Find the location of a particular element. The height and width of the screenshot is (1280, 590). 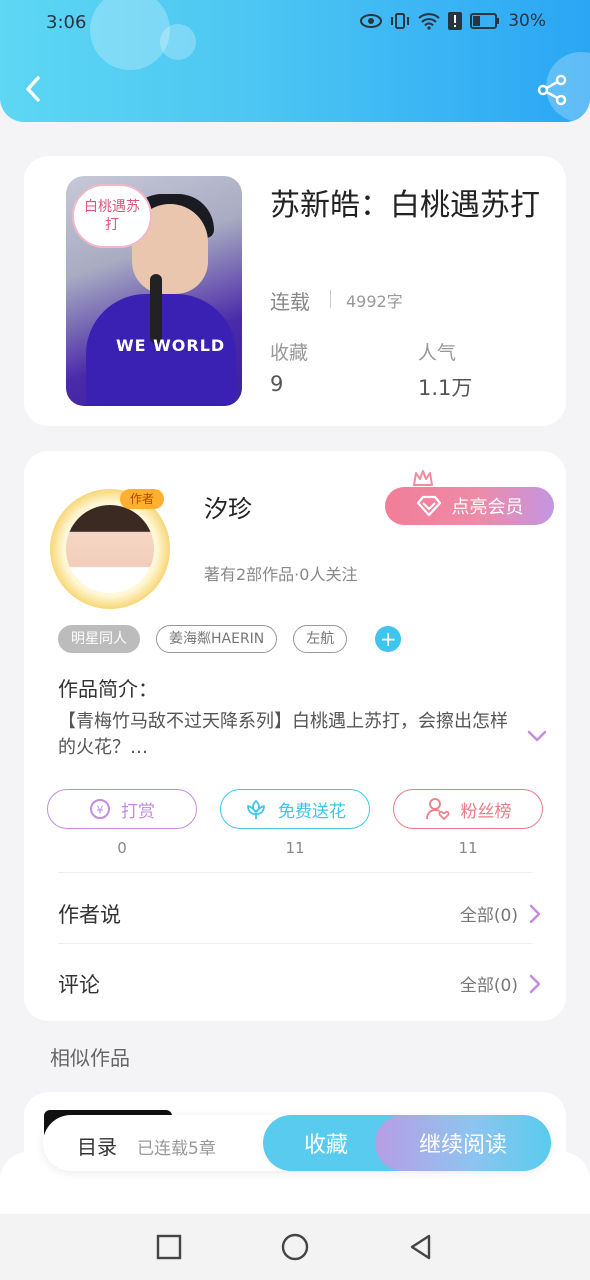

tag-list: 明星同人 姜海粼HAERIN 左航 + is located at coordinates (230, 639).